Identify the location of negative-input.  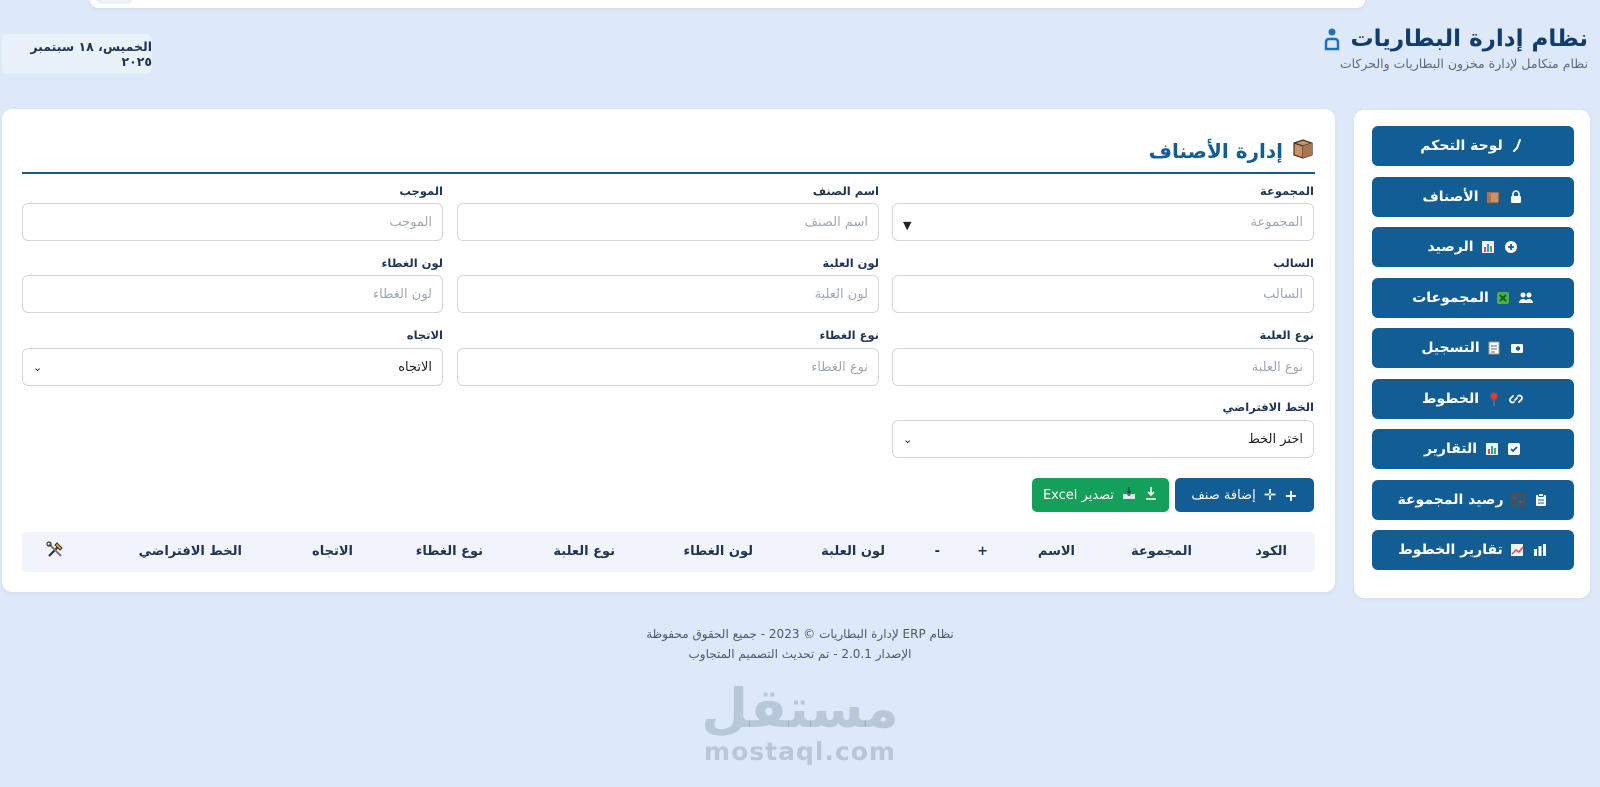
(1103, 294).